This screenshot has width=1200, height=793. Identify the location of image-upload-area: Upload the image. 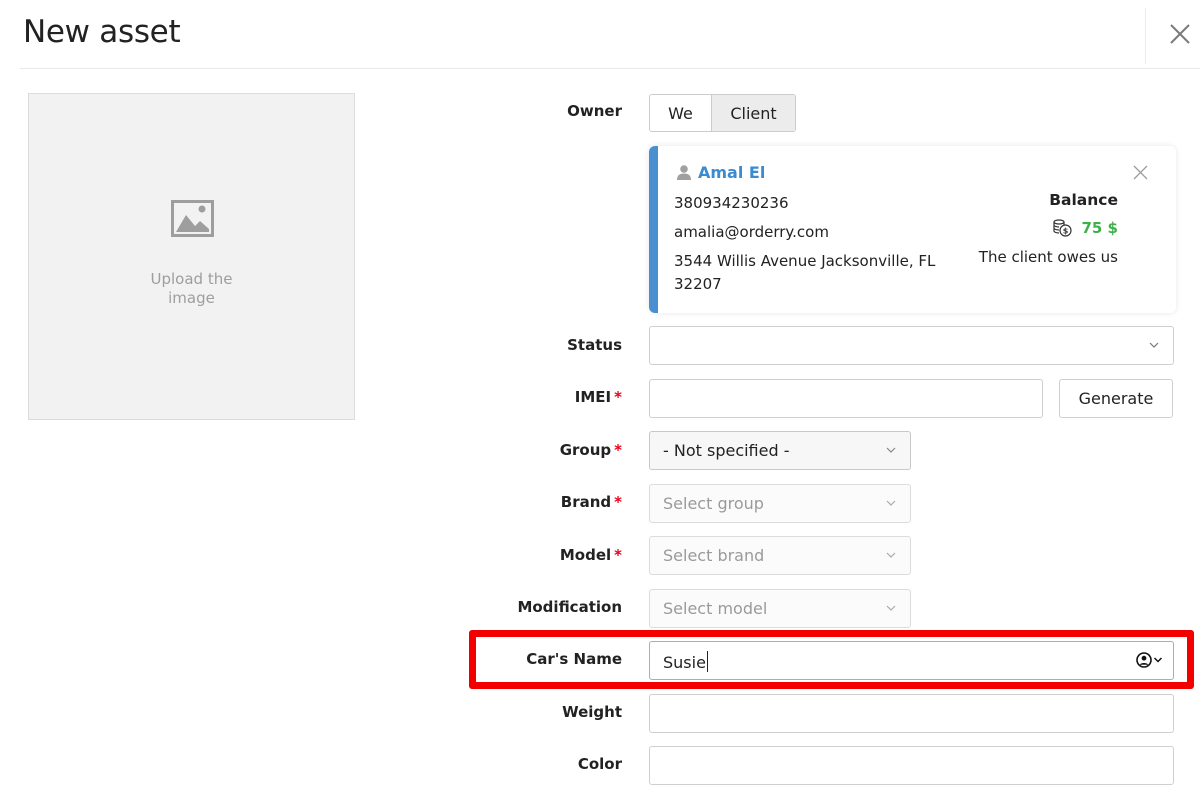
(191, 256).